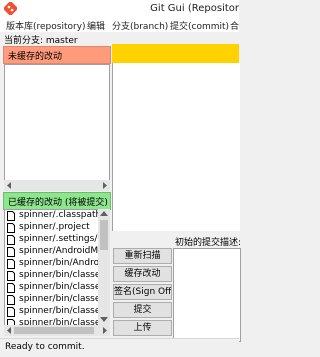 This screenshot has height=357, width=320. I want to click on staged-changes-title: 已缓存的改动 (将被提交), so click(58, 203).